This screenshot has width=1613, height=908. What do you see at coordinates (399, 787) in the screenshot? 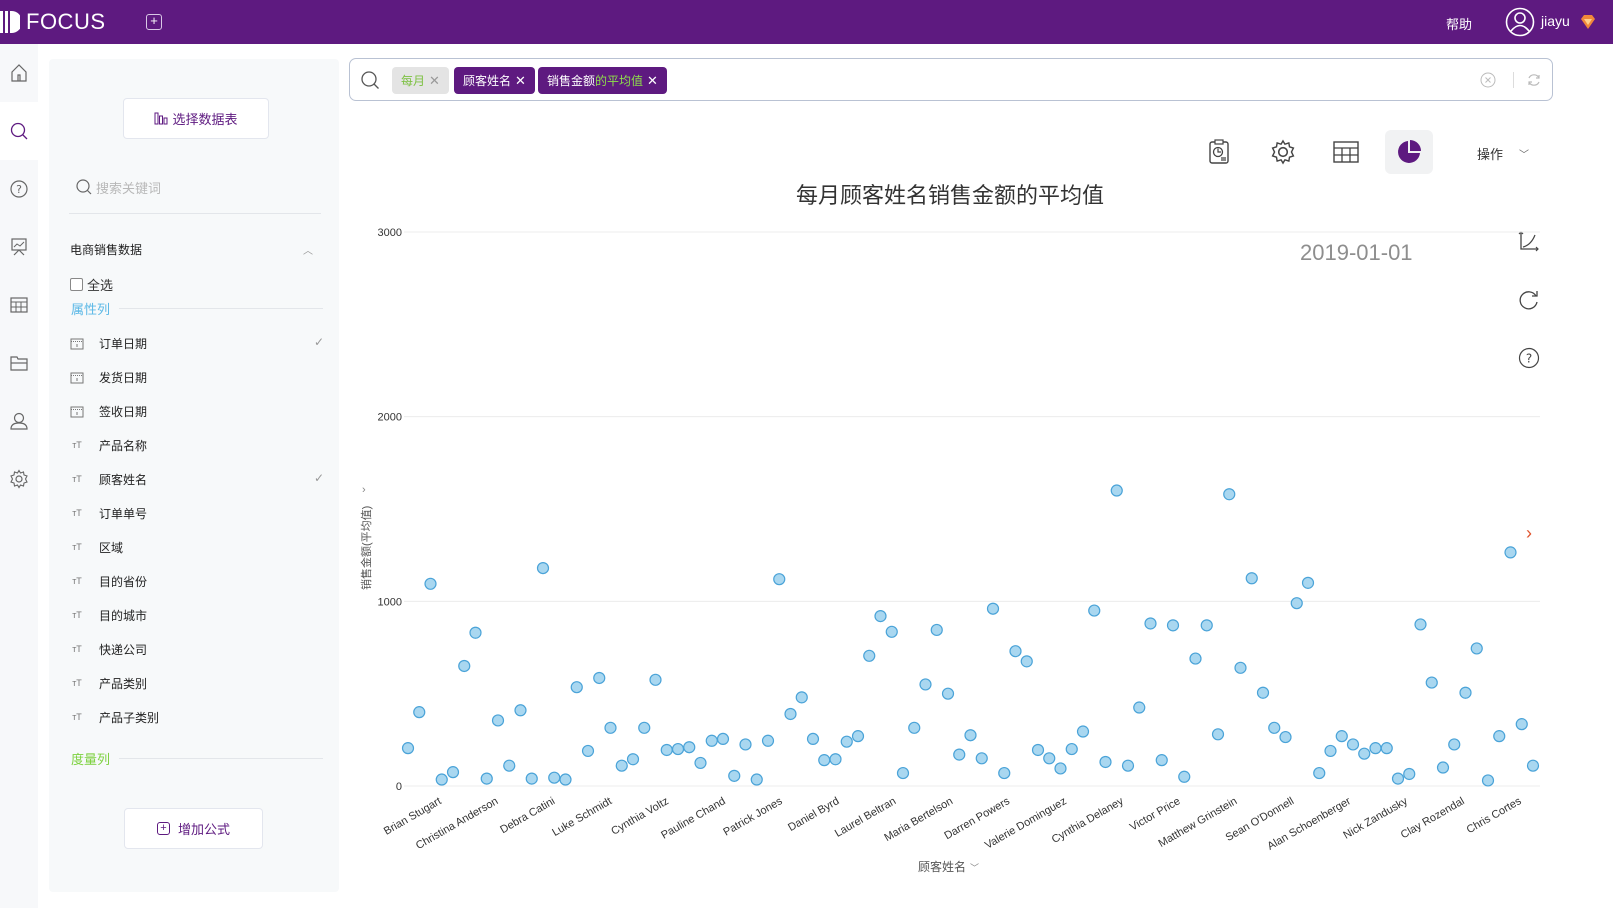
I see `y-tick-label: 0` at bounding box center [399, 787].